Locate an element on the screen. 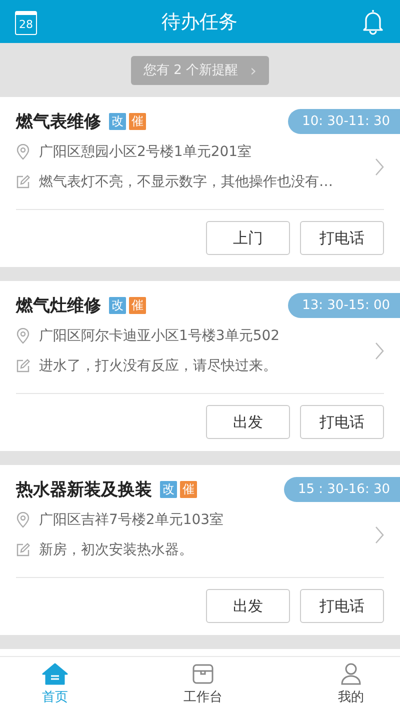  address-text: 广阳区吉祥7号楼2单元103室 is located at coordinates (131, 520).